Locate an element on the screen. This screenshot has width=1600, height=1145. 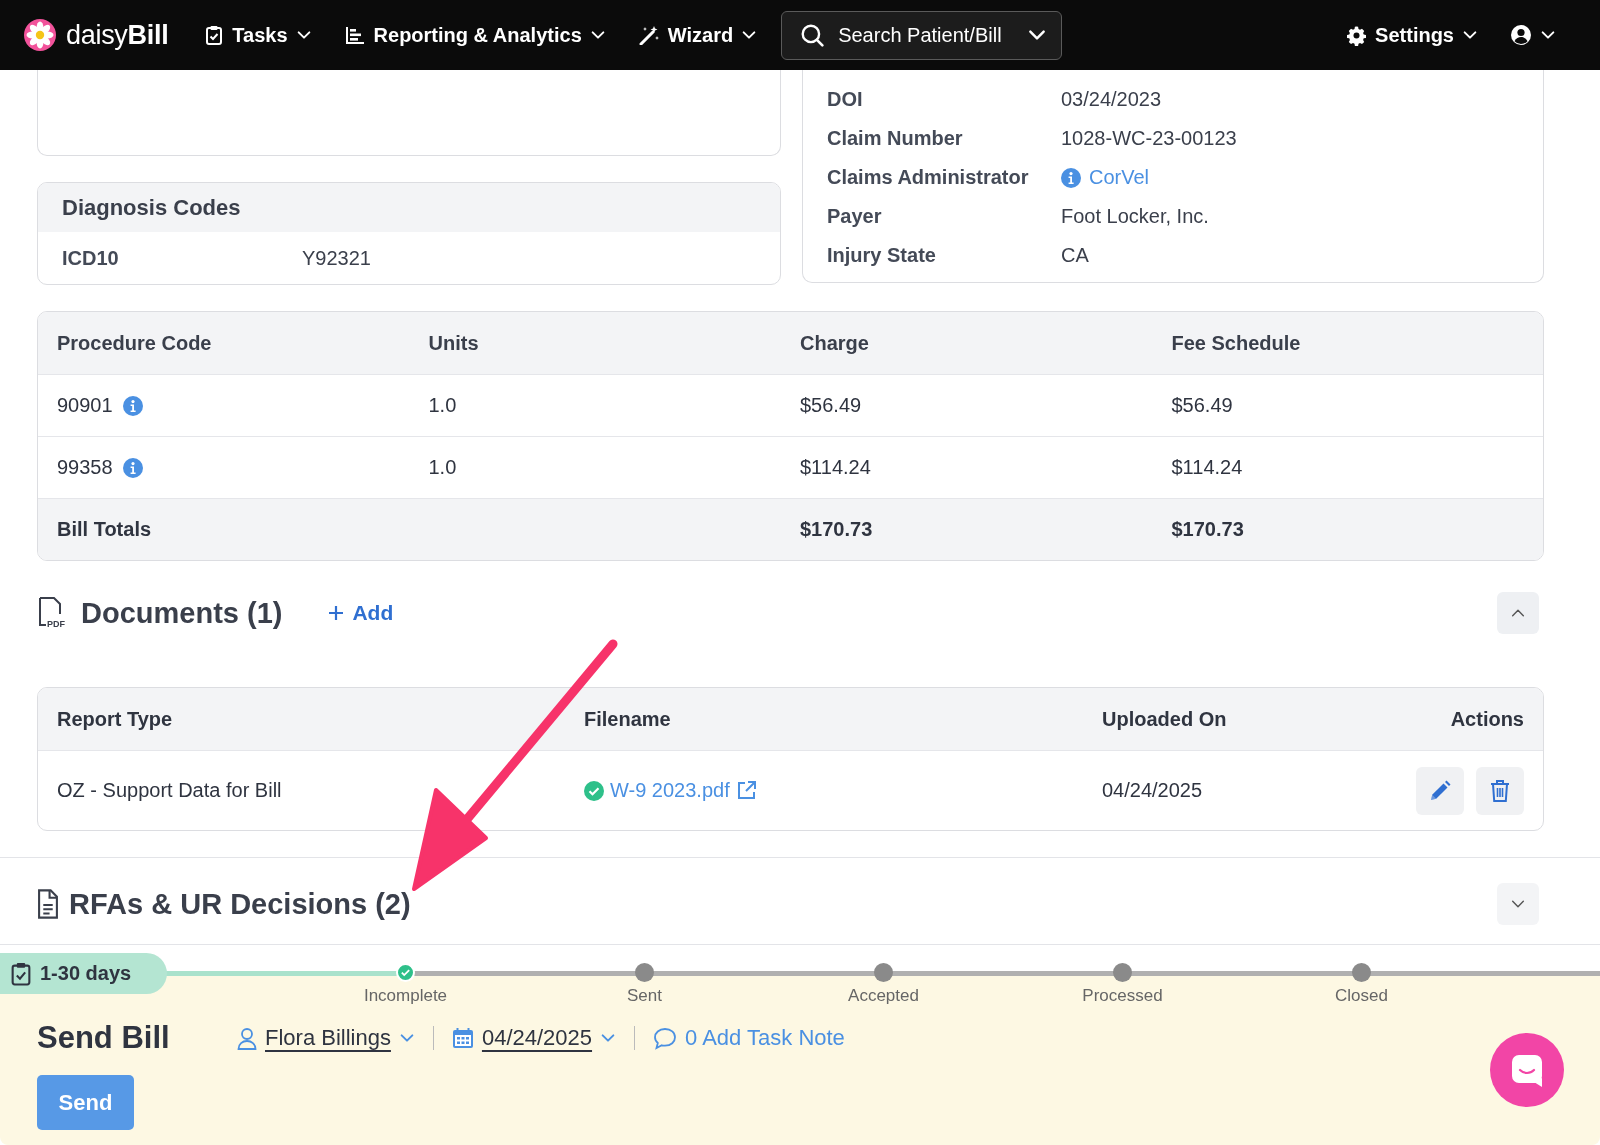
add-link: Add is located at coordinates (361, 613).